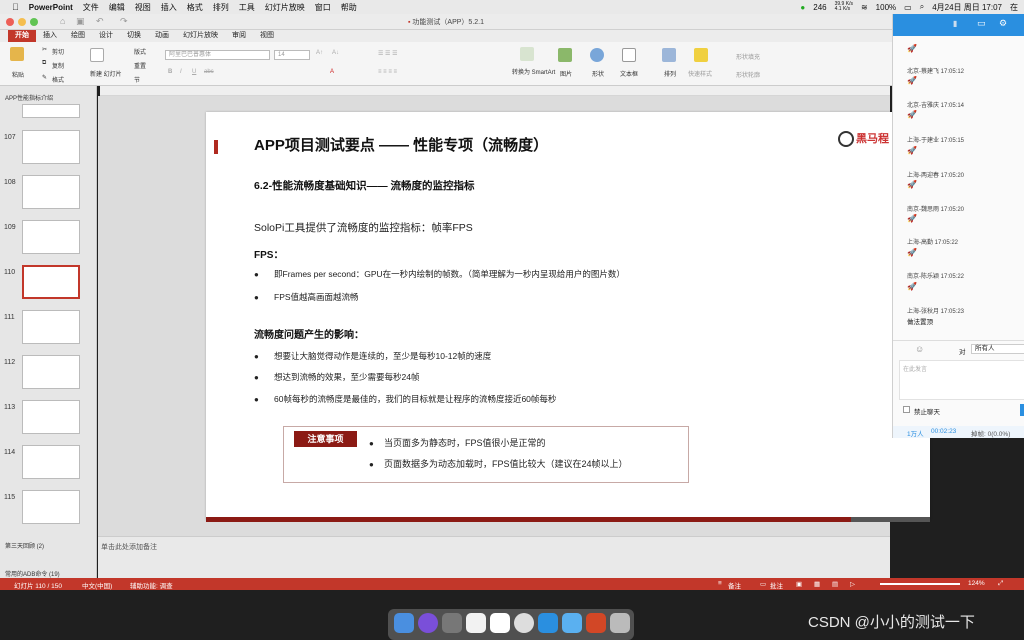 This screenshot has width=1024, height=640. Describe the element at coordinates (572, 623) in the screenshot. I see `cloud-icon` at that location.